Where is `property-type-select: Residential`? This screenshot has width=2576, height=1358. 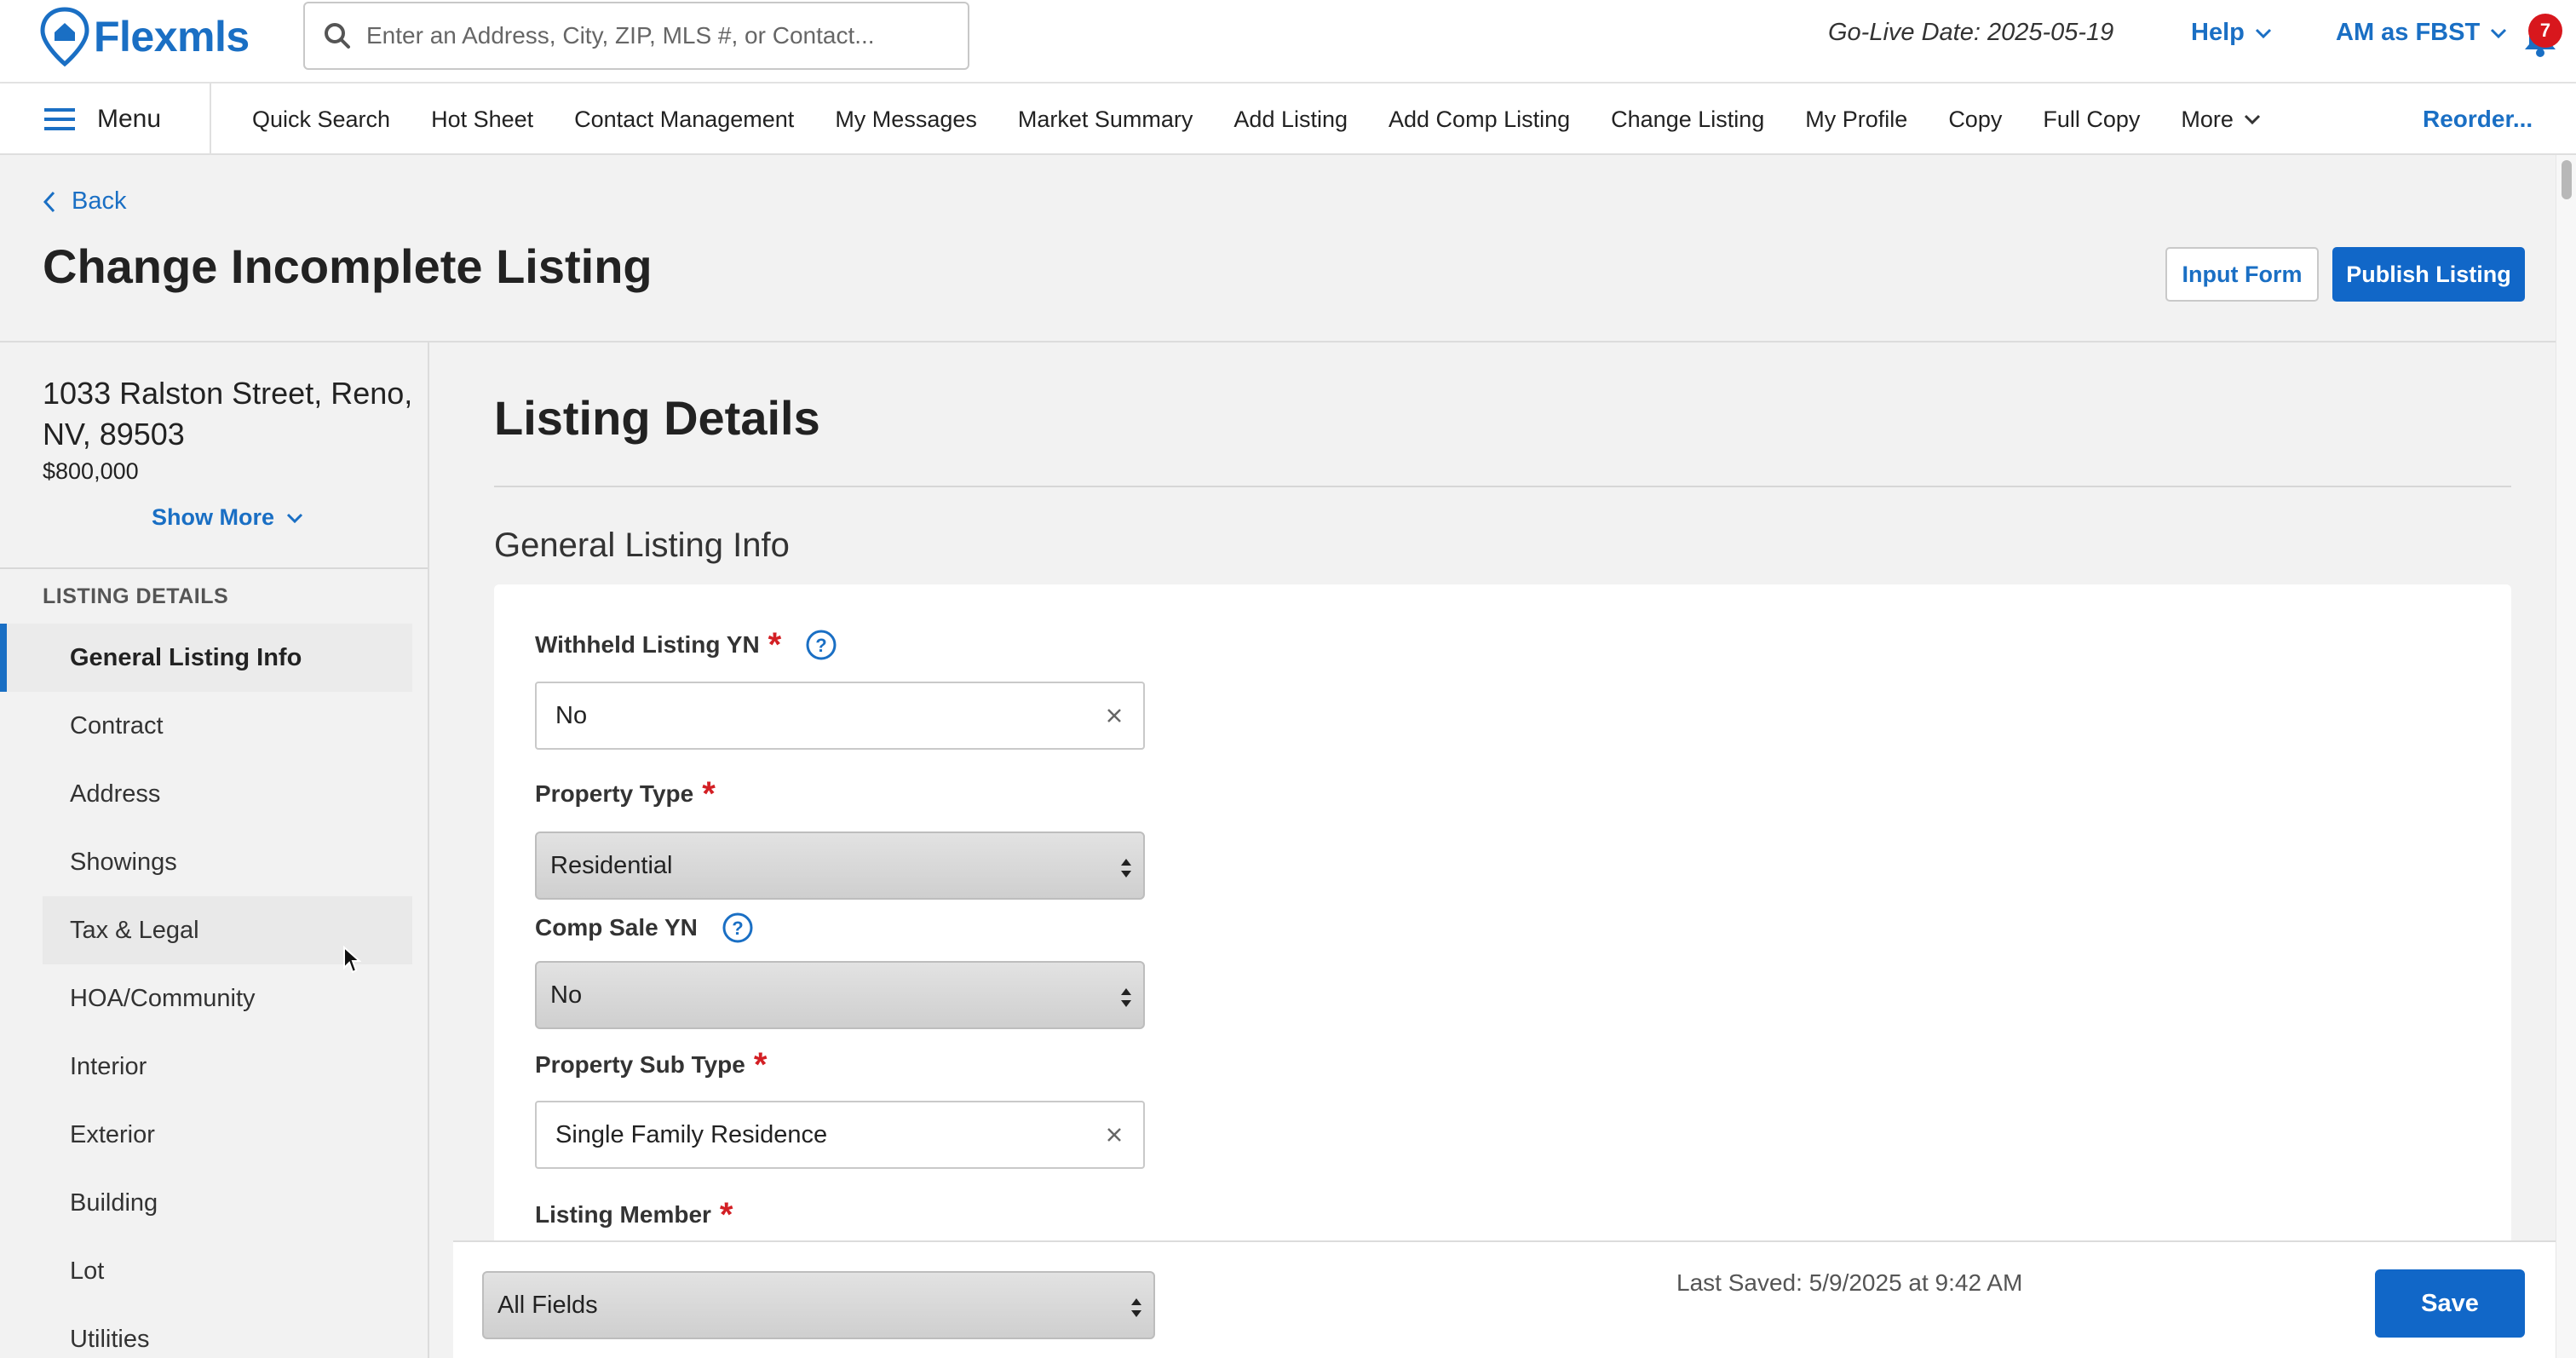 property-type-select: Residential is located at coordinates (840, 866).